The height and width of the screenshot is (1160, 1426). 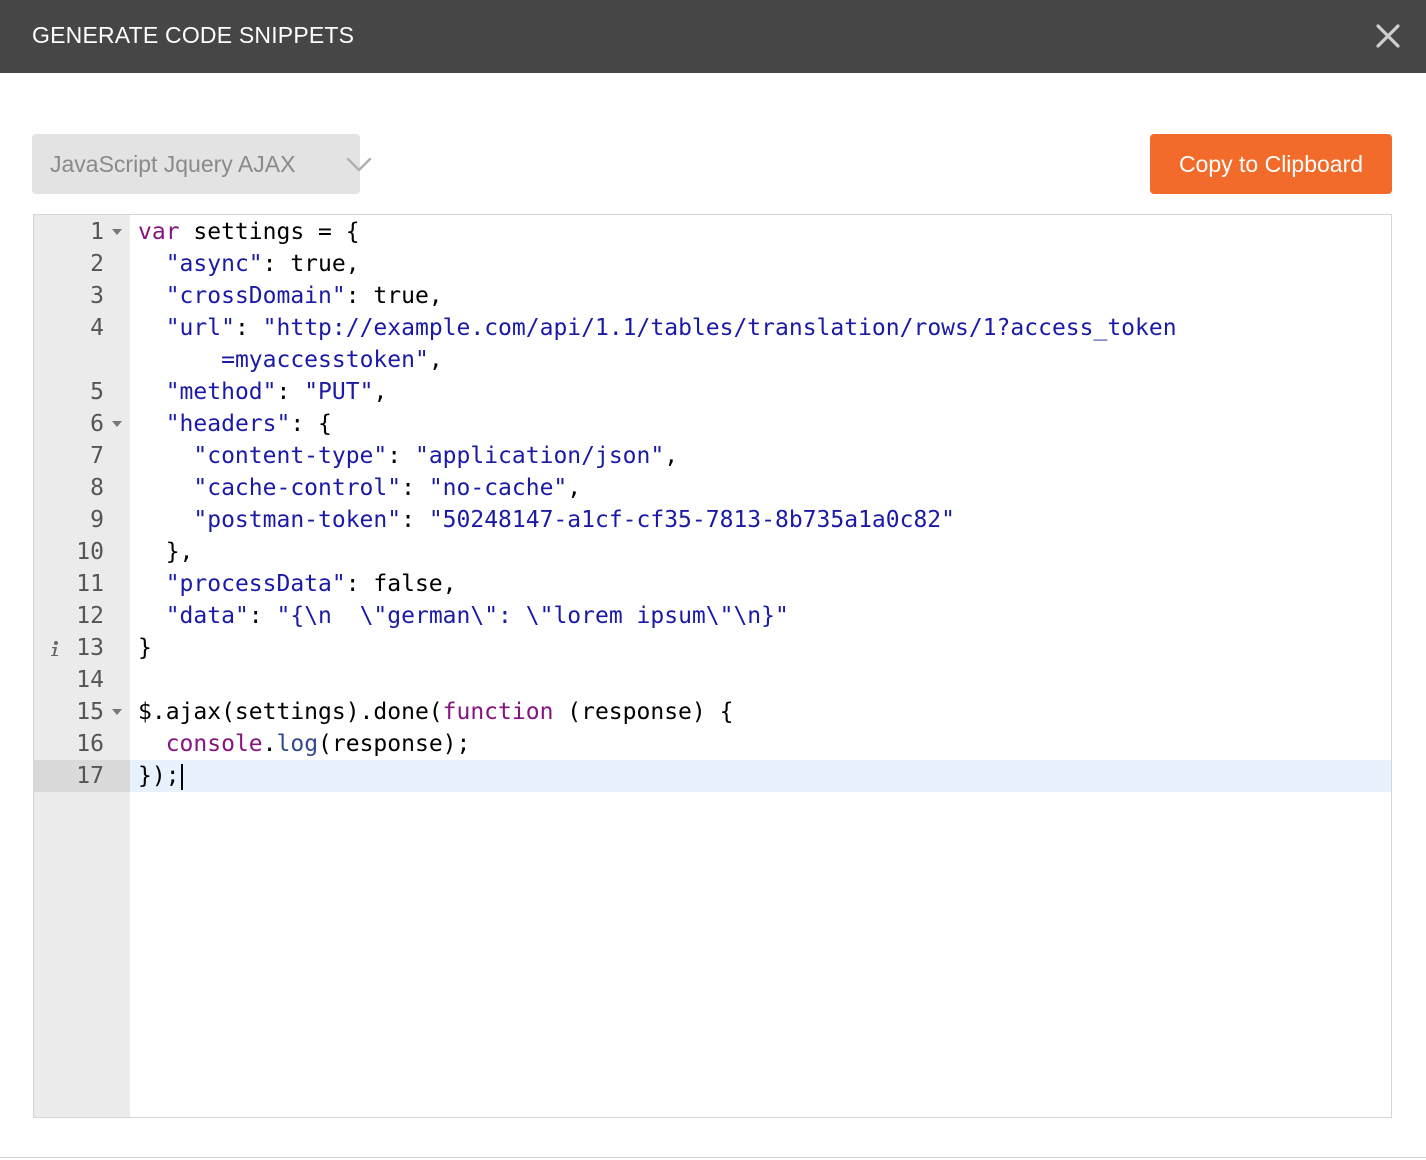 I want to click on code-text: });, so click(x=160, y=776).